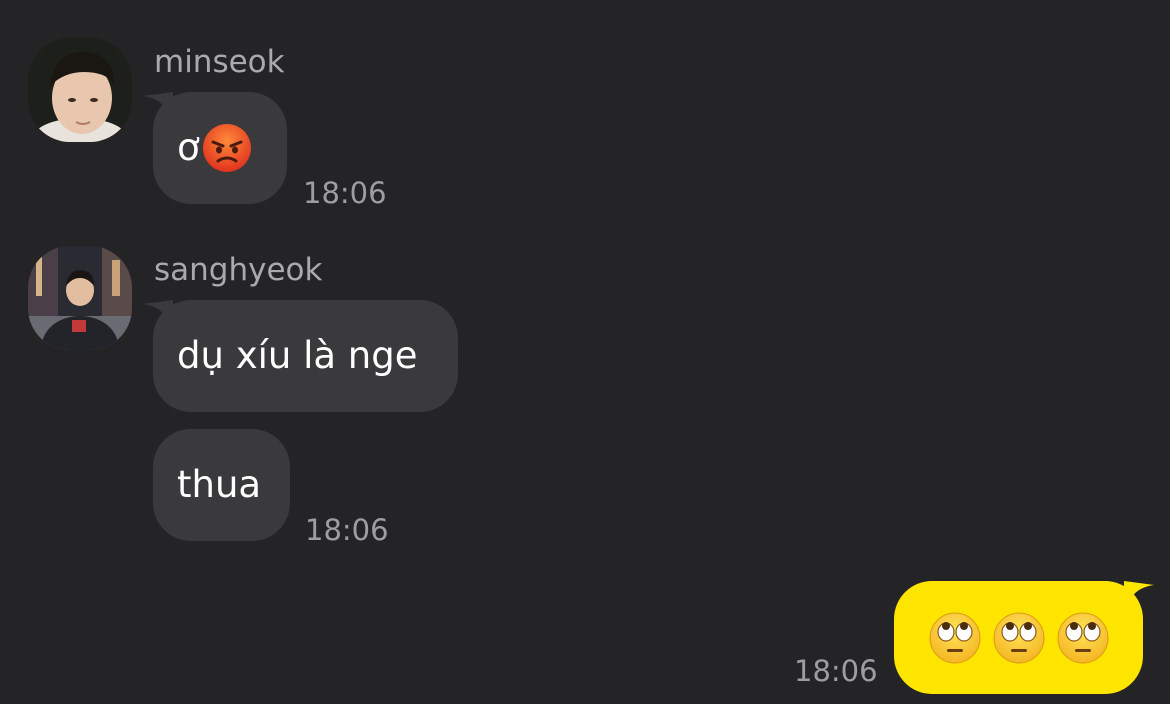 The height and width of the screenshot is (704, 1170). I want to click on message-text: ơ, so click(188, 147).